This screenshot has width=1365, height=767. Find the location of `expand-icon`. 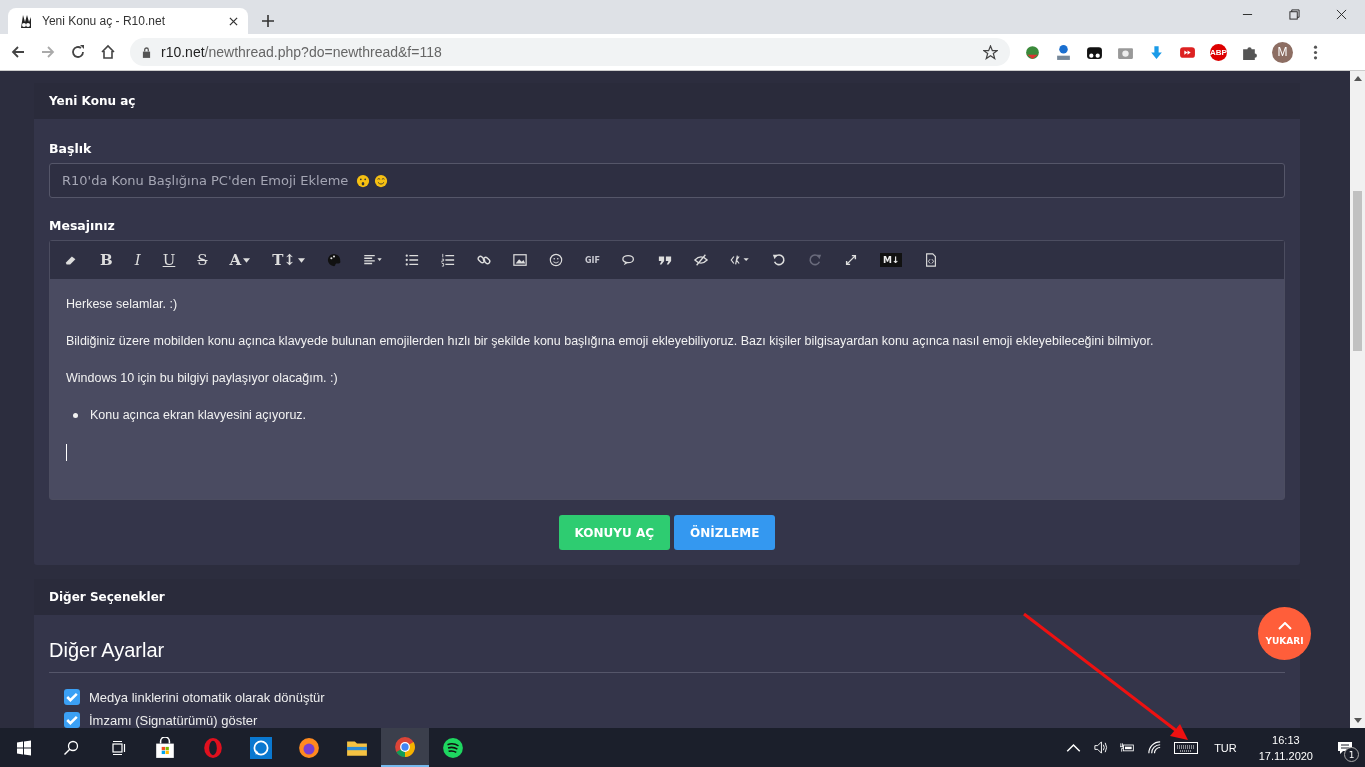

expand-icon is located at coordinates (850, 260).